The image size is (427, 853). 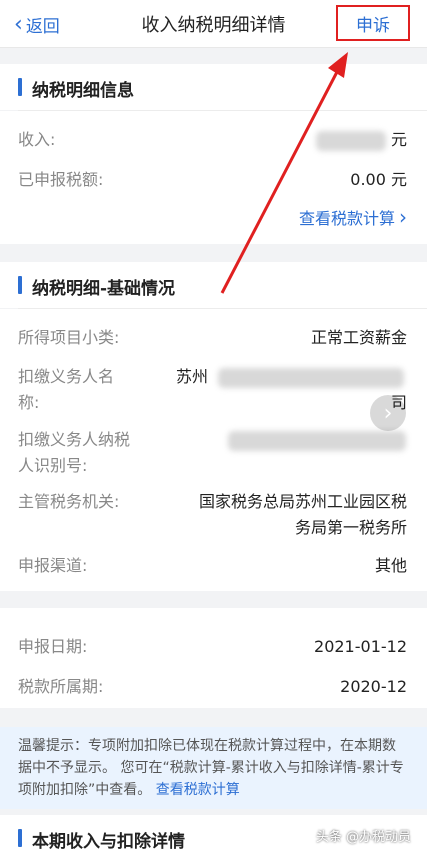 What do you see at coordinates (66, 376) in the screenshot?
I see `withholder-name-label-line1: 扣缴义务人名` at bounding box center [66, 376].